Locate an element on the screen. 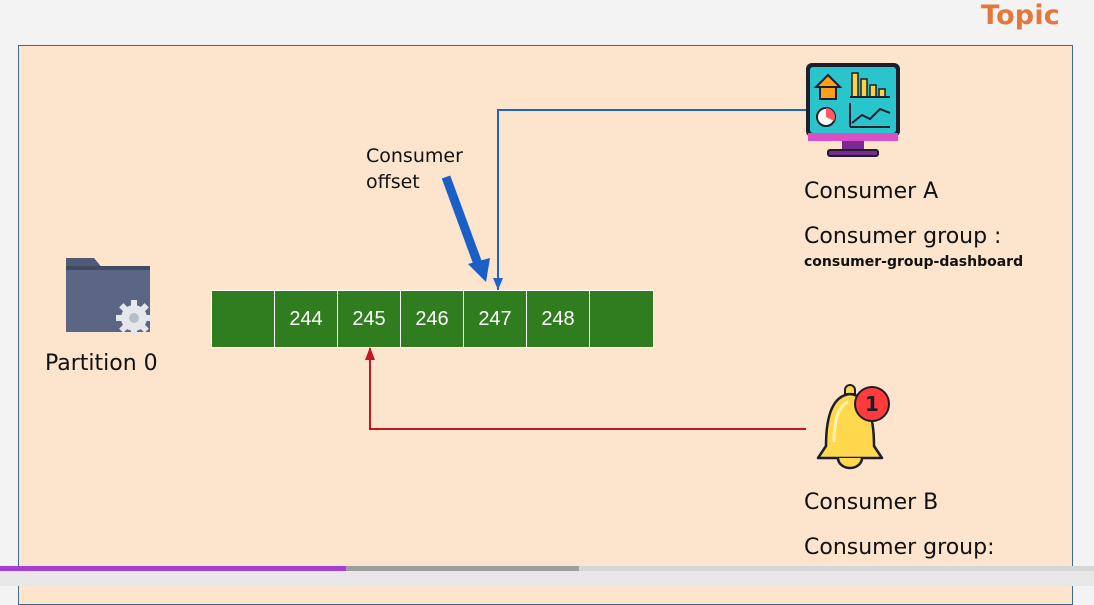  offset-pointer-arrow is located at coordinates (465, 228).